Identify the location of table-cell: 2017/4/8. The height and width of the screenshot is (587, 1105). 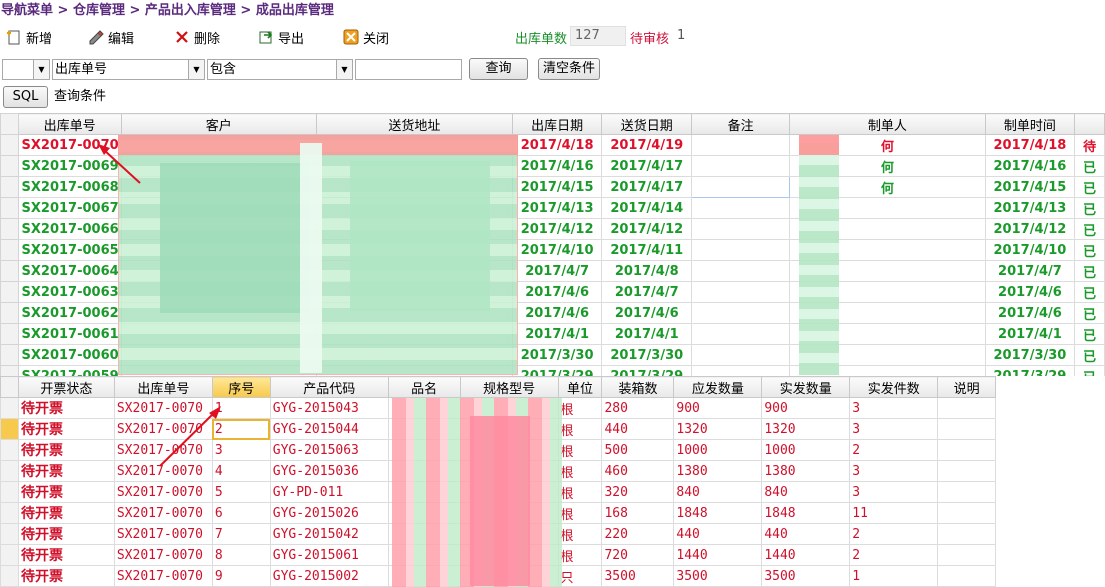
(647, 271).